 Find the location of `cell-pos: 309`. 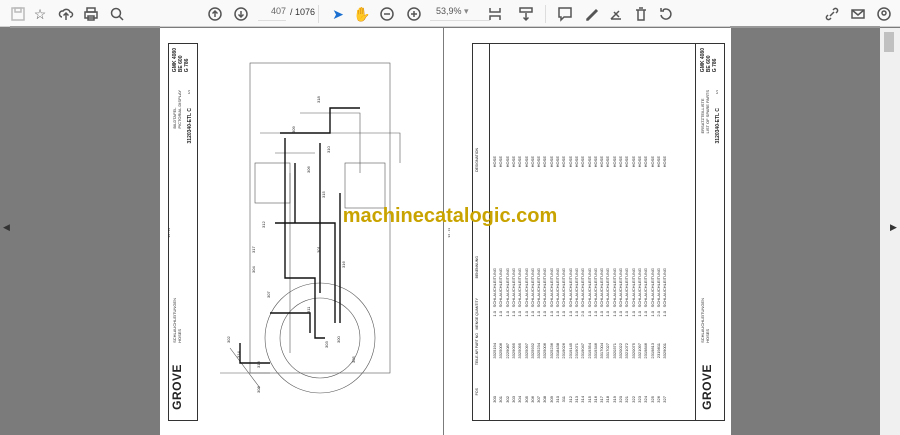

cell-pos: 309 is located at coordinates (551, 399).